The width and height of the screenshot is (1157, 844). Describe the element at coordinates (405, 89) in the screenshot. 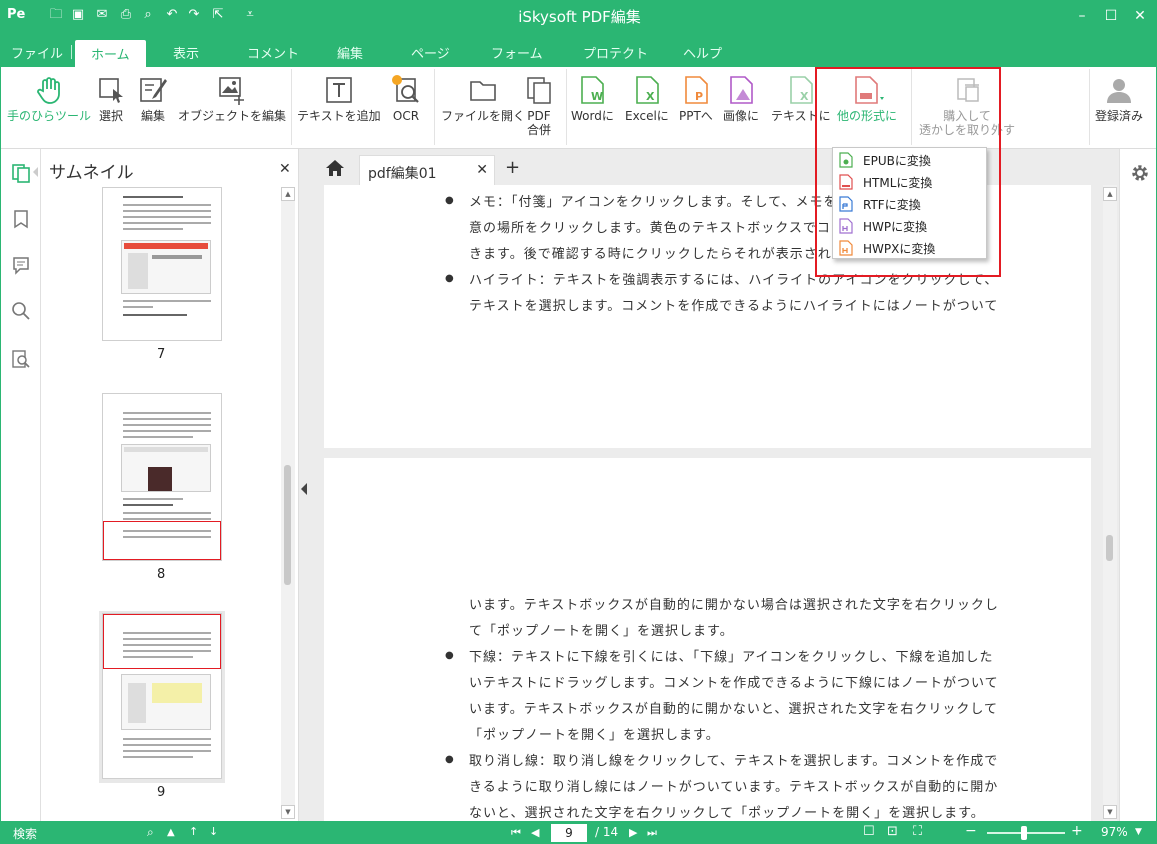

I see `ocr-icon` at that location.